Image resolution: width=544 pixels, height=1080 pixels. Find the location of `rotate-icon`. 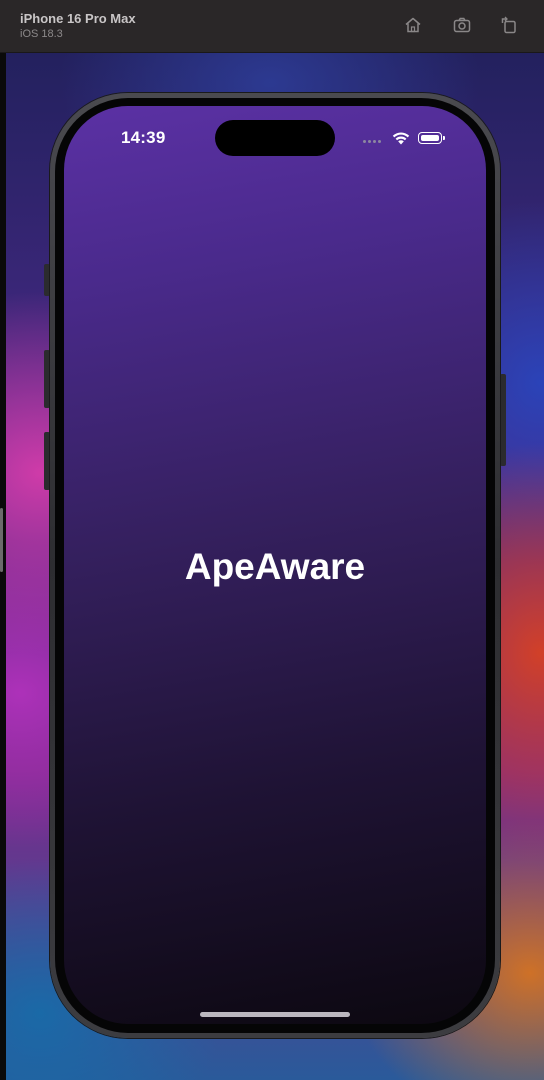

rotate-icon is located at coordinates (508, 25).